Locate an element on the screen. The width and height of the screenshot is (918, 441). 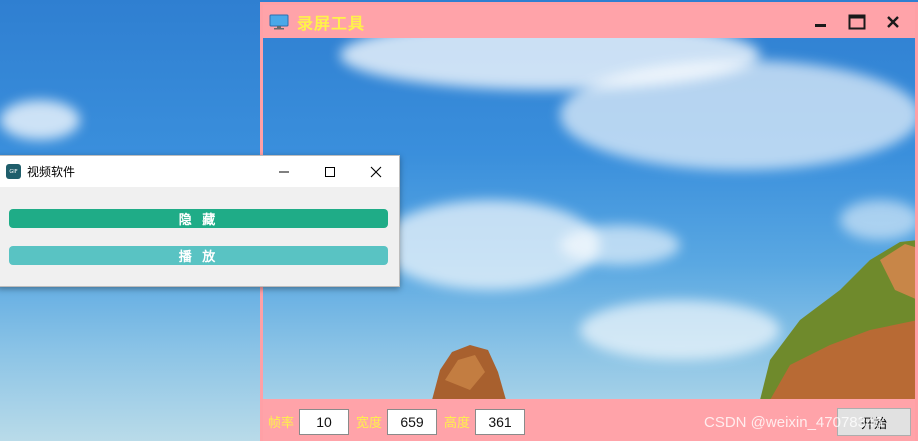
height-input is located at coordinates (500, 421).